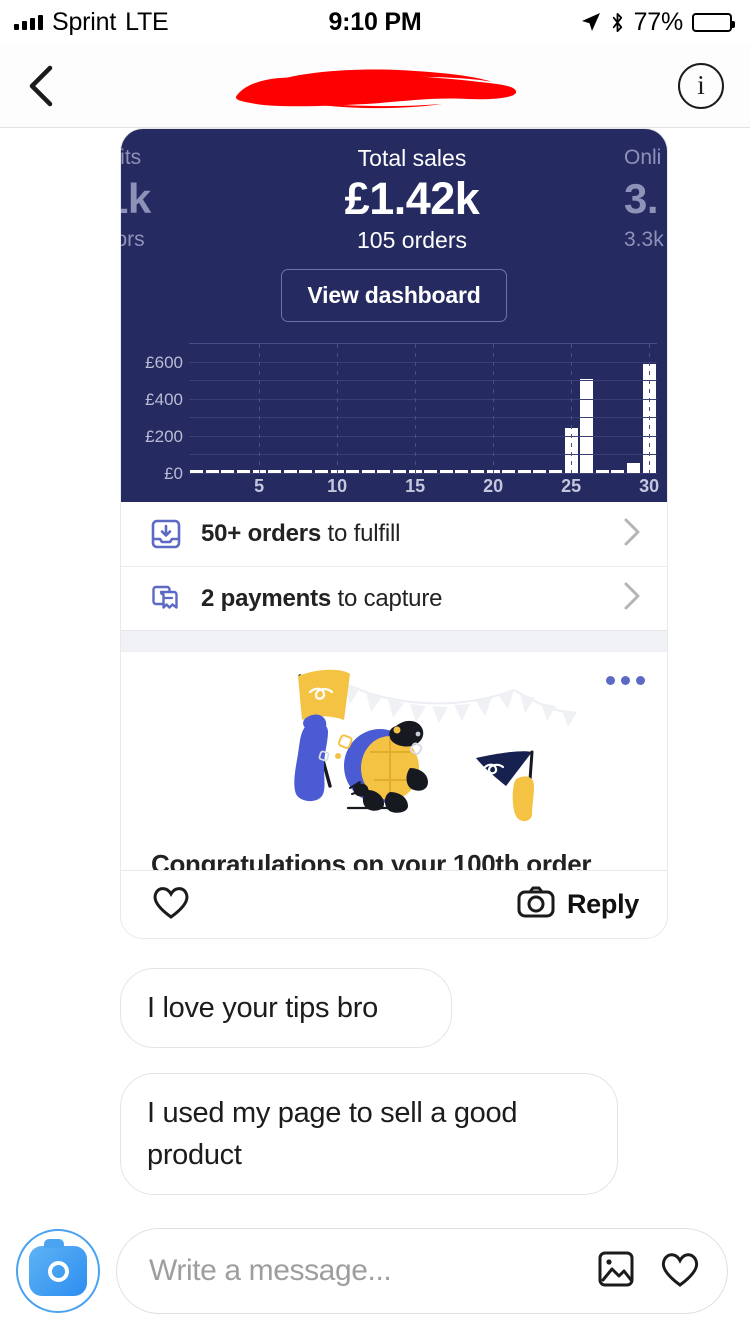 This screenshot has height=1333, width=750. I want to click on total-sales-orders: 105 orders, so click(412, 240).